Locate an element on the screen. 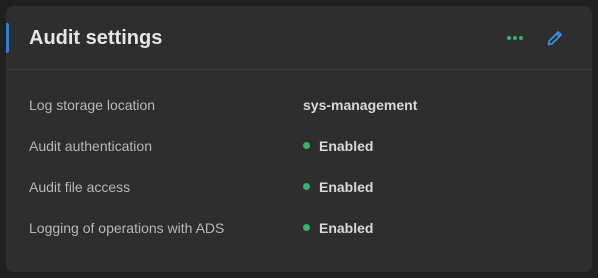 Image resolution: width=598 pixels, height=278 pixels. pencil-icon is located at coordinates (554, 38).